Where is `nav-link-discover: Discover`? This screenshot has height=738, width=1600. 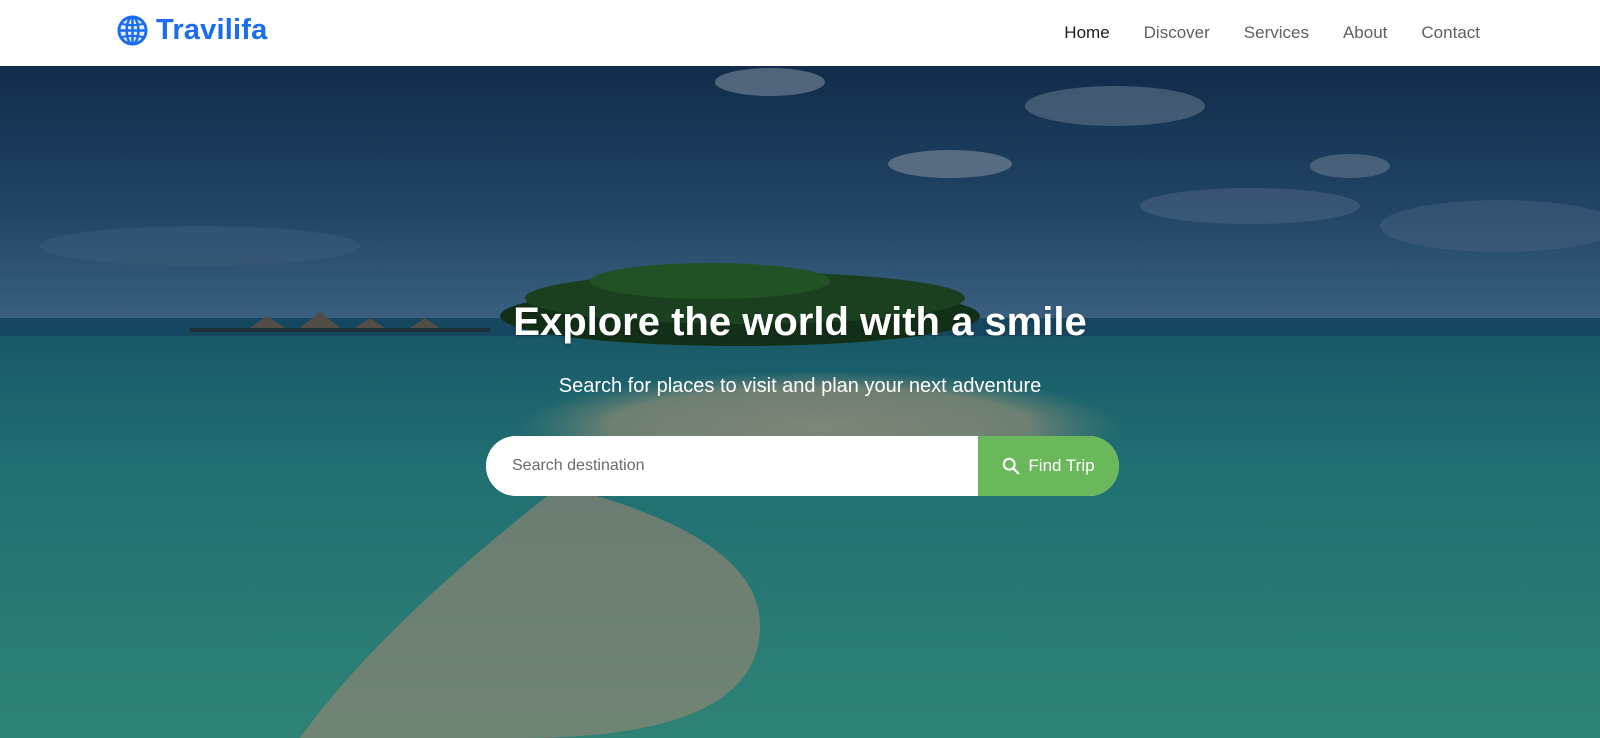
nav-link-discover: Discover is located at coordinates (1177, 32).